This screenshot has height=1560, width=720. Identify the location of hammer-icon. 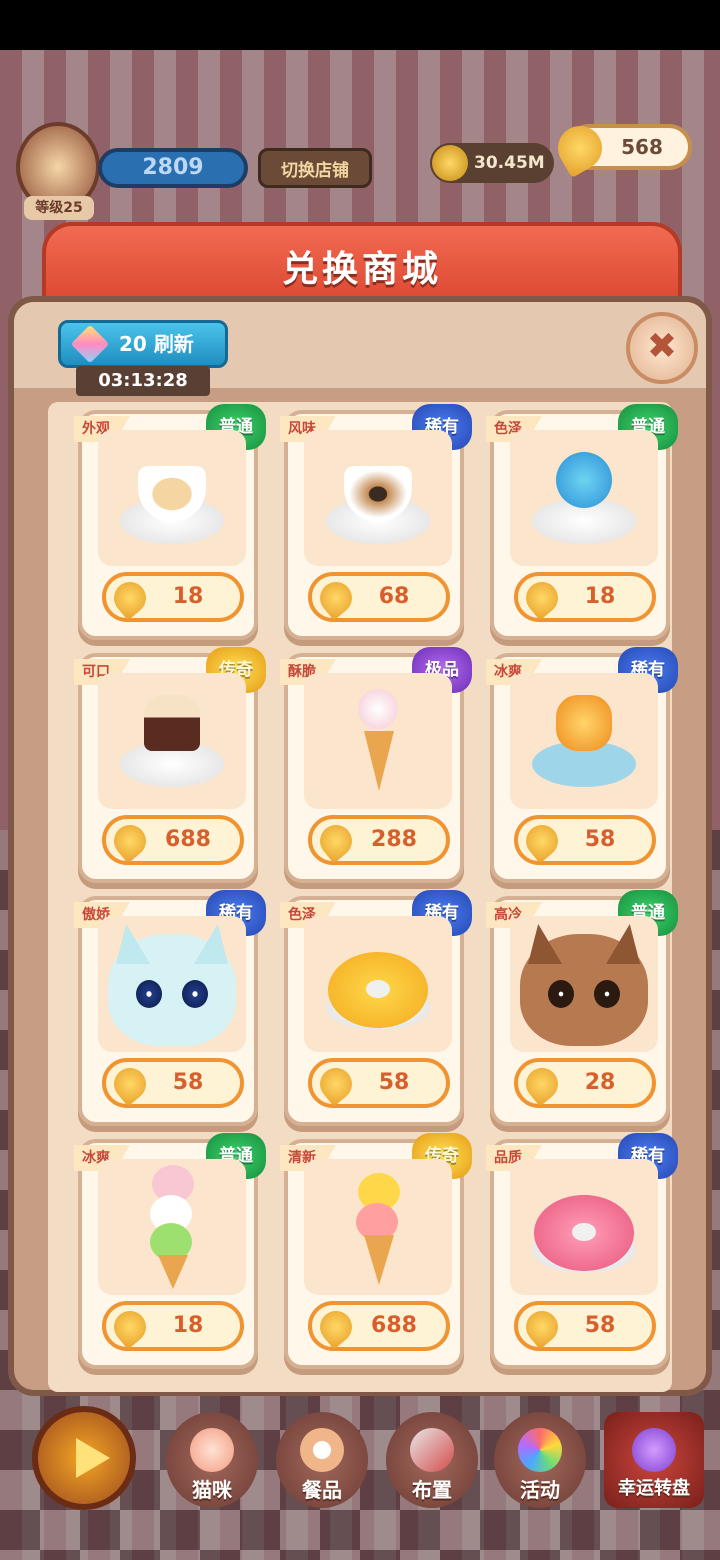
(432, 1450).